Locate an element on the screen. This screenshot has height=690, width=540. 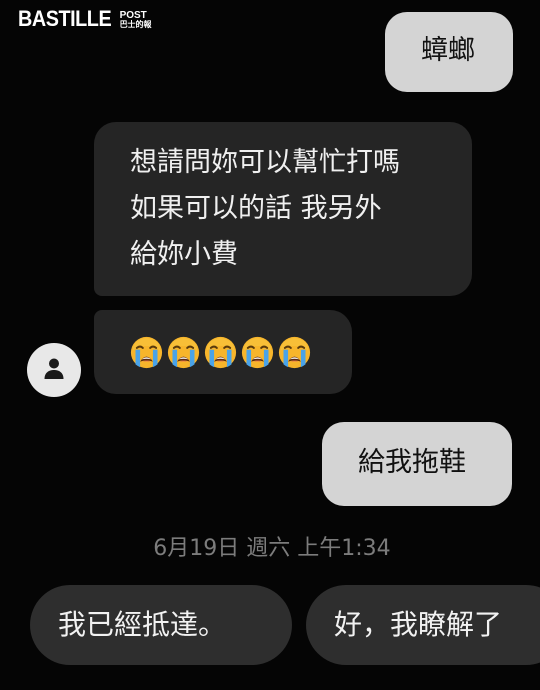
outgoing-message-bubble: 給我拖鞋 is located at coordinates (417, 464).